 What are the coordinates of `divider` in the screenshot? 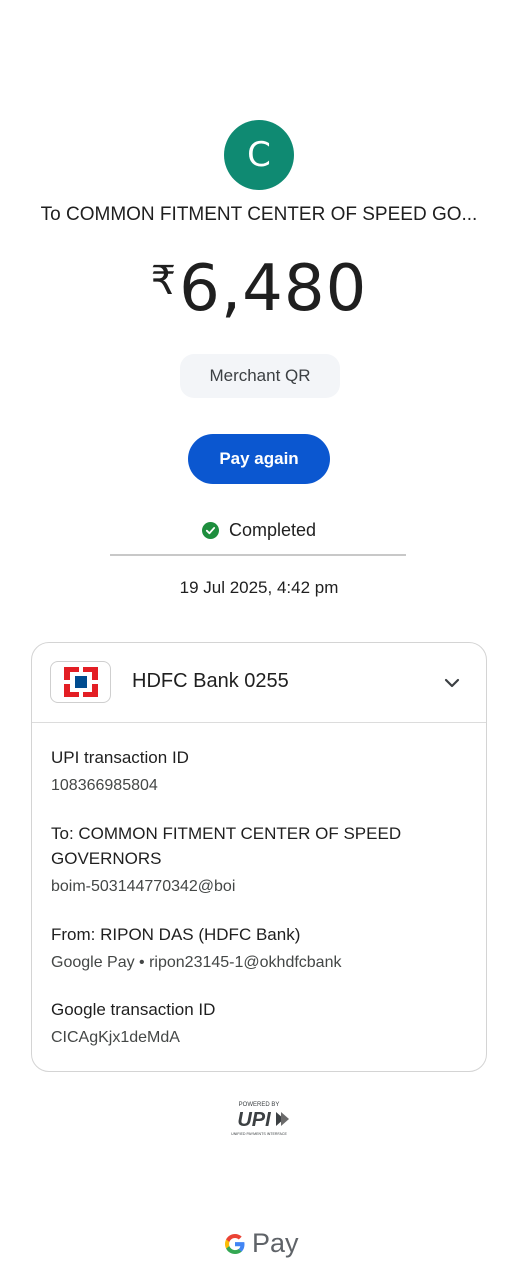 It's located at (258, 555).